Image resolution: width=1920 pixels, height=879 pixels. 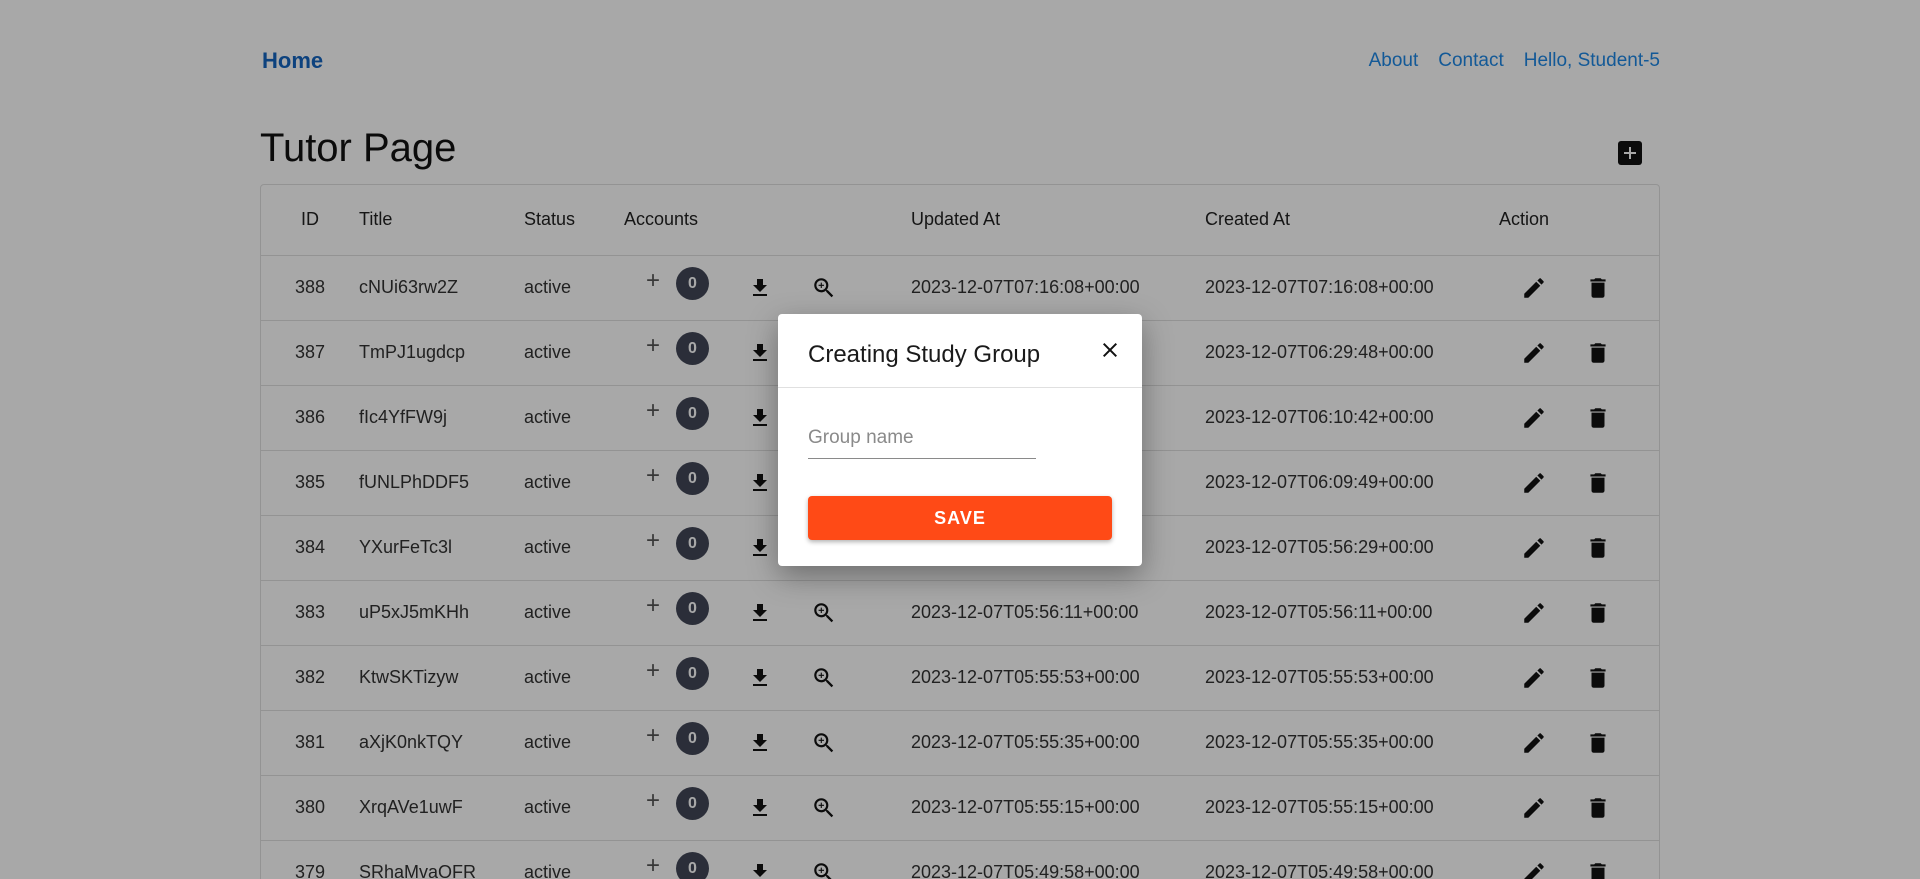 What do you see at coordinates (922, 438) in the screenshot?
I see `group-name-input` at bounding box center [922, 438].